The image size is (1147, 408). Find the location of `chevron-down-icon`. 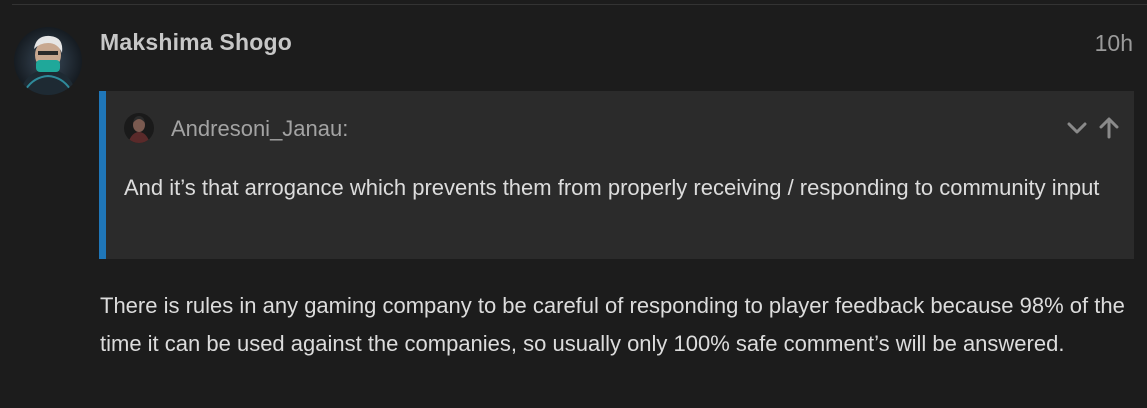

chevron-down-icon is located at coordinates (1077, 128).